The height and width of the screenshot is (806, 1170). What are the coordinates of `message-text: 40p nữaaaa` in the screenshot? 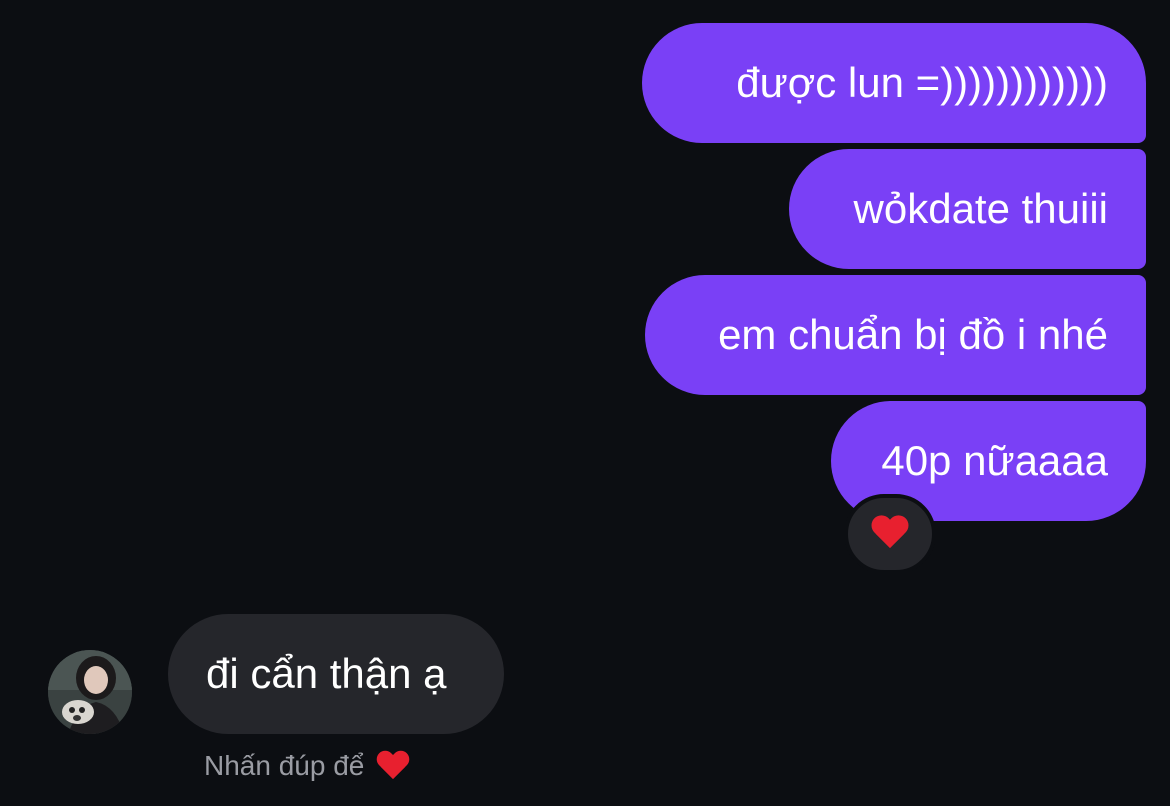 It's located at (994, 460).